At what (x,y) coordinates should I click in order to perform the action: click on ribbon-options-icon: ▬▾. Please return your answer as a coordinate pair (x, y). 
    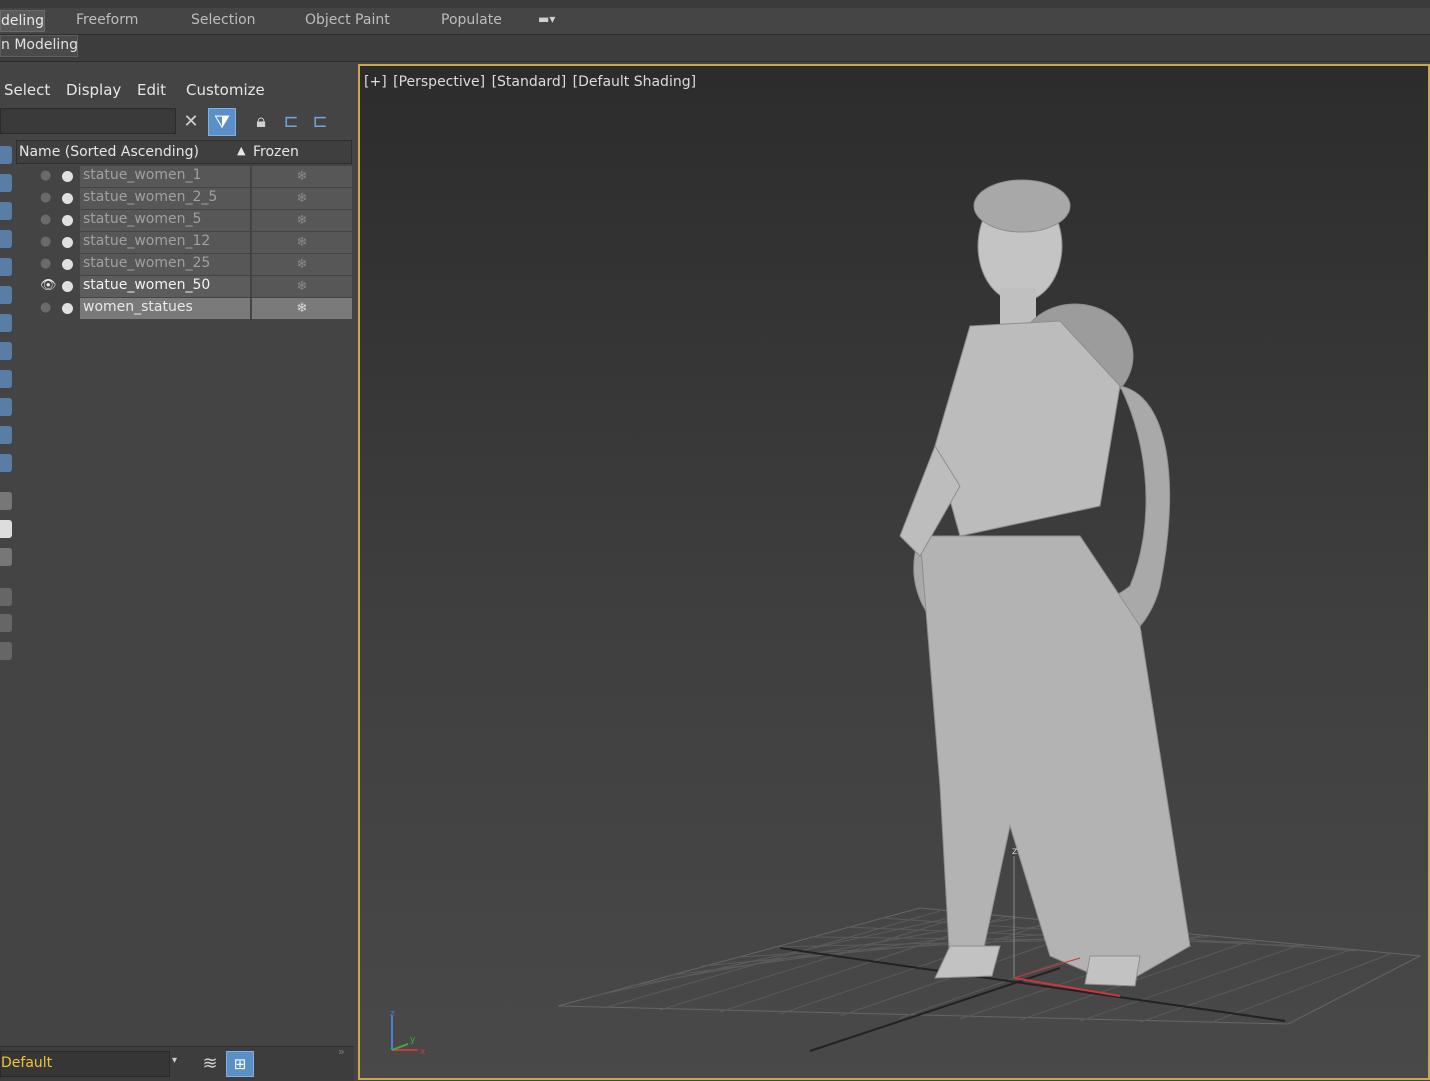
    Looking at the image, I should click on (546, 19).